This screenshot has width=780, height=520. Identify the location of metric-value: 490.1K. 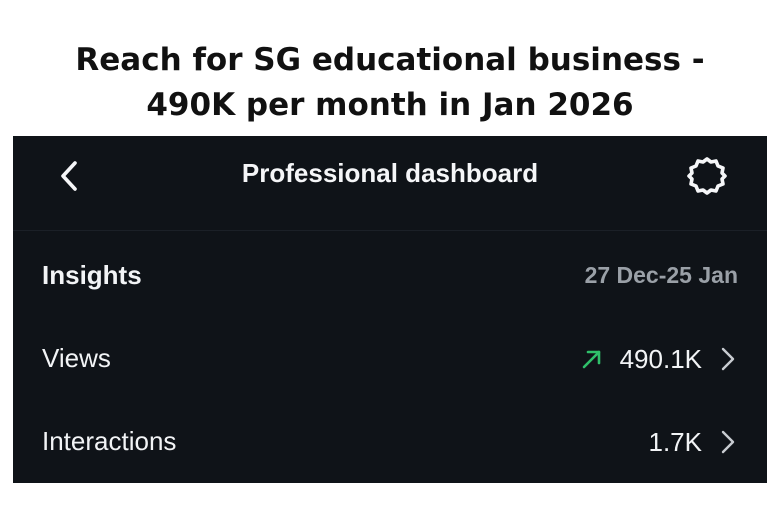
(660, 358).